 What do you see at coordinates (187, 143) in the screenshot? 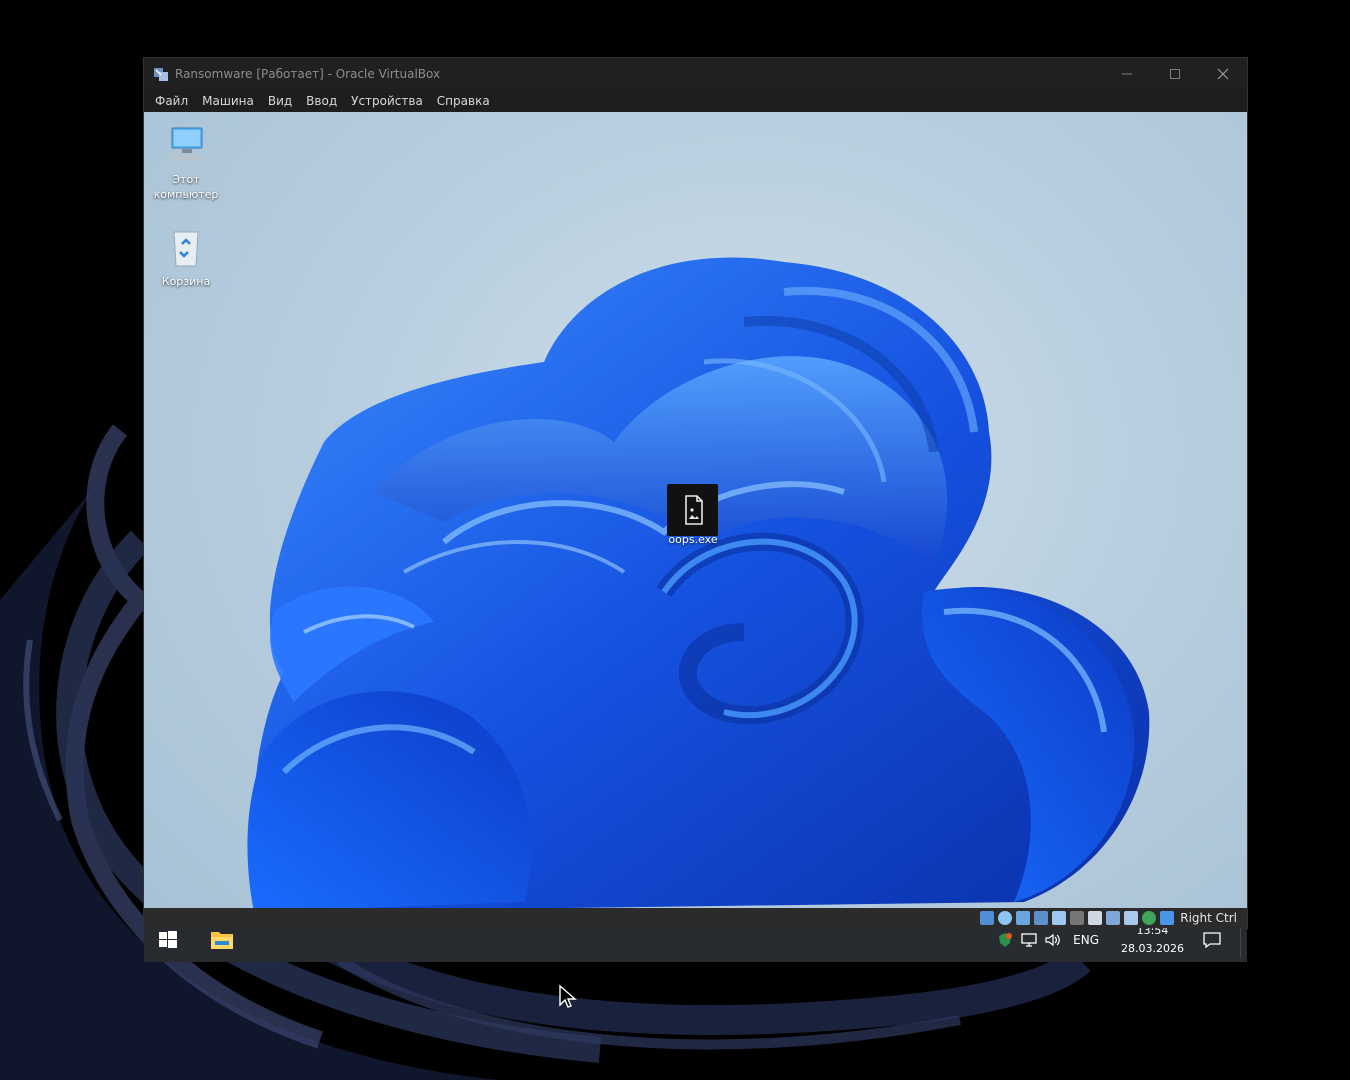
I see `computer-icon` at bounding box center [187, 143].